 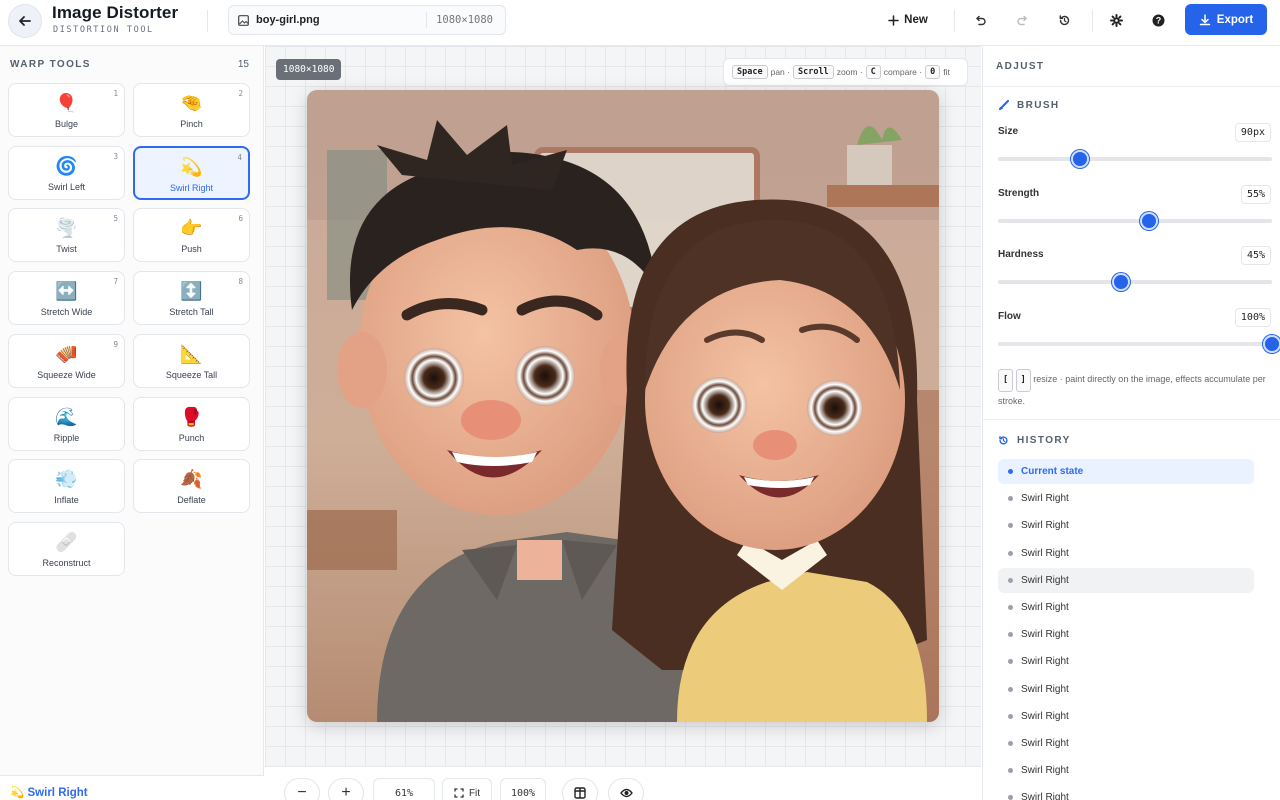 I want to click on tool-button-squeeze-wide: 🪗 Squeeze Wide 9, so click(x=66, y=360).